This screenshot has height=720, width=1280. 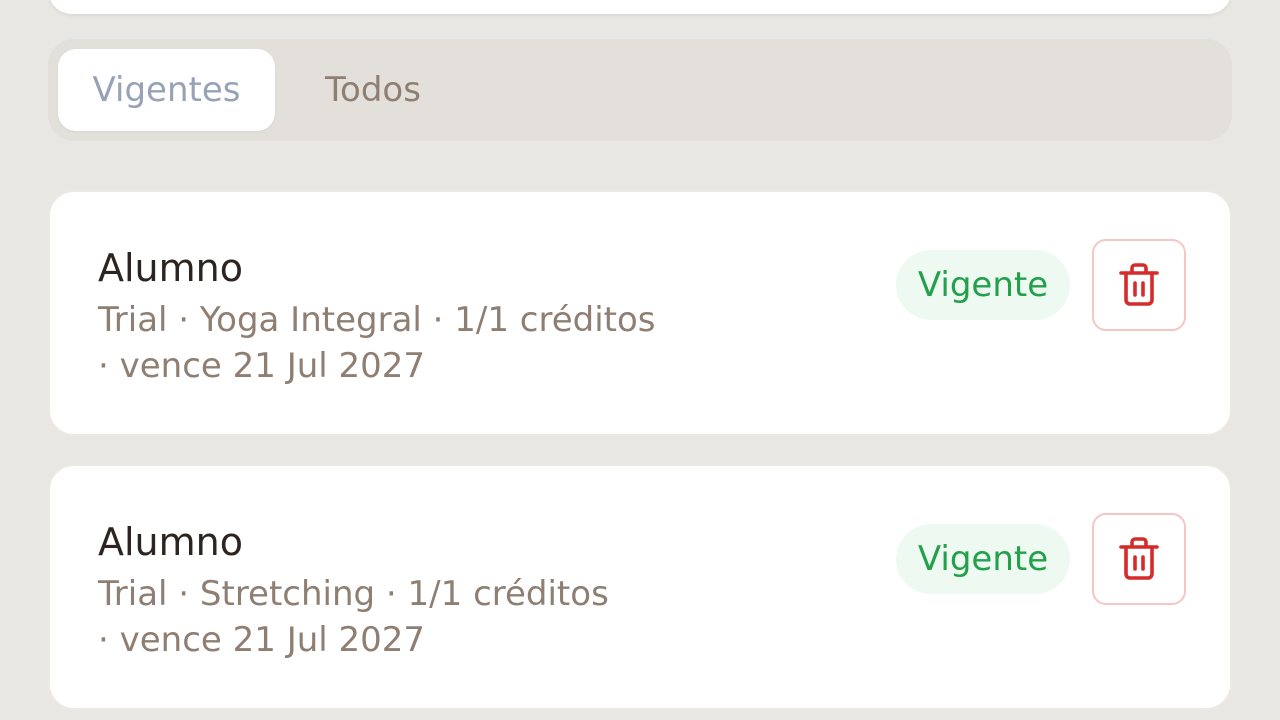 I want to click on tab-vigentes: Vigentes, so click(x=166, y=90).